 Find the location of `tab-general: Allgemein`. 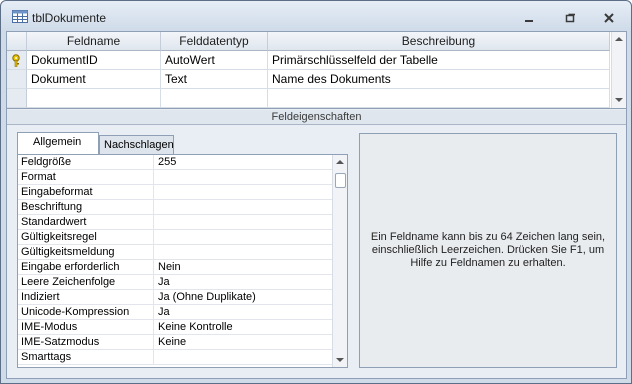

tab-general: Allgemein is located at coordinates (58, 143).